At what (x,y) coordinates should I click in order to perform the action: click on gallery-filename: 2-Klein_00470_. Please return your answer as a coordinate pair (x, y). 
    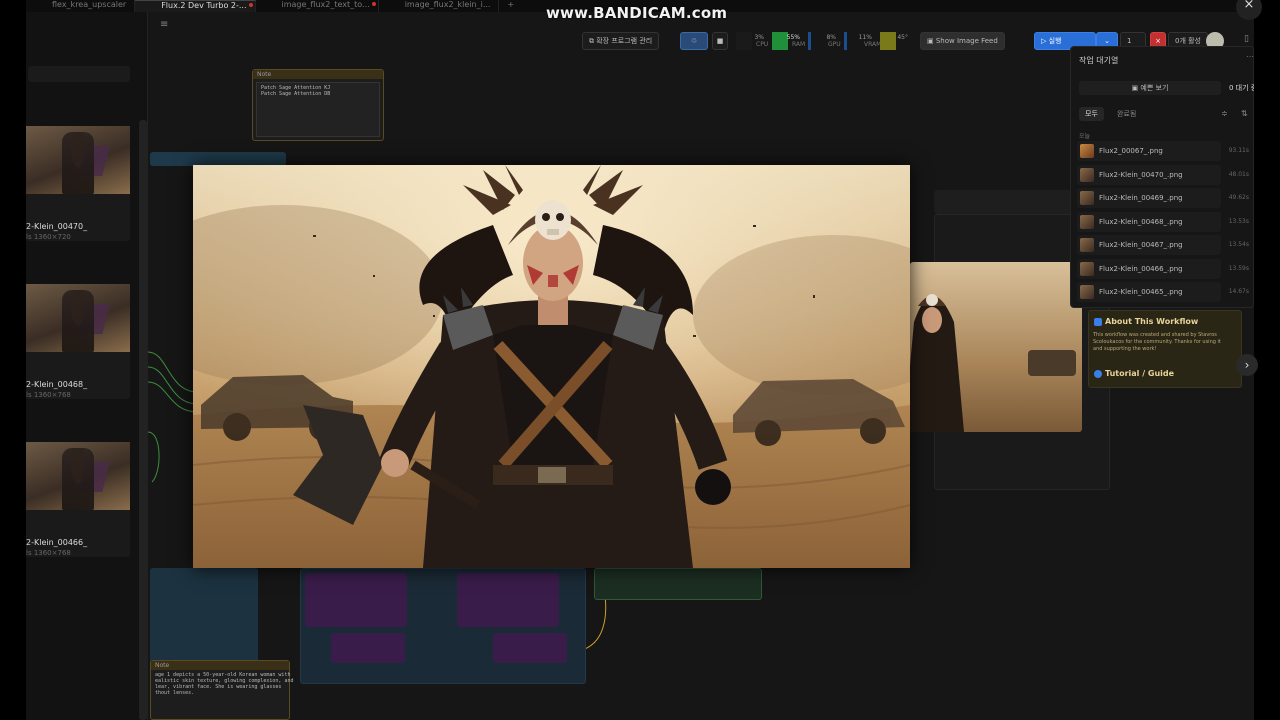
    Looking at the image, I should click on (57, 226).